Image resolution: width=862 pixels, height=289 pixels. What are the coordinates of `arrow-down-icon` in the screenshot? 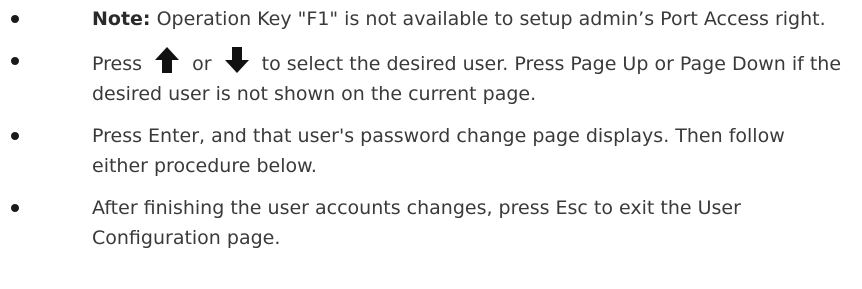 It's located at (237, 60).